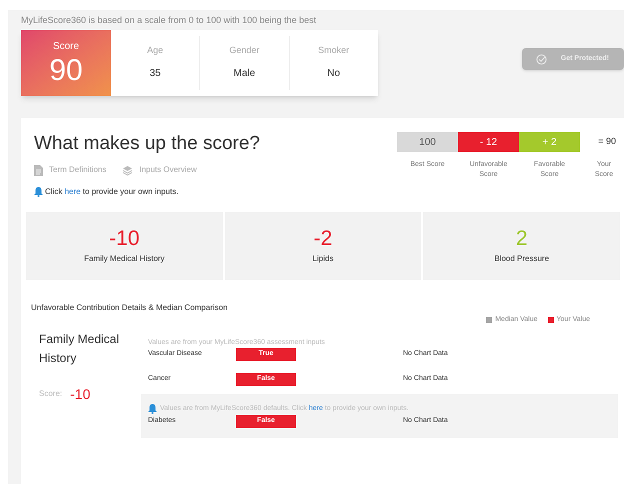  I want to click on details-title: Unfavorable Contribution Details & Median Comparison, so click(129, 308).